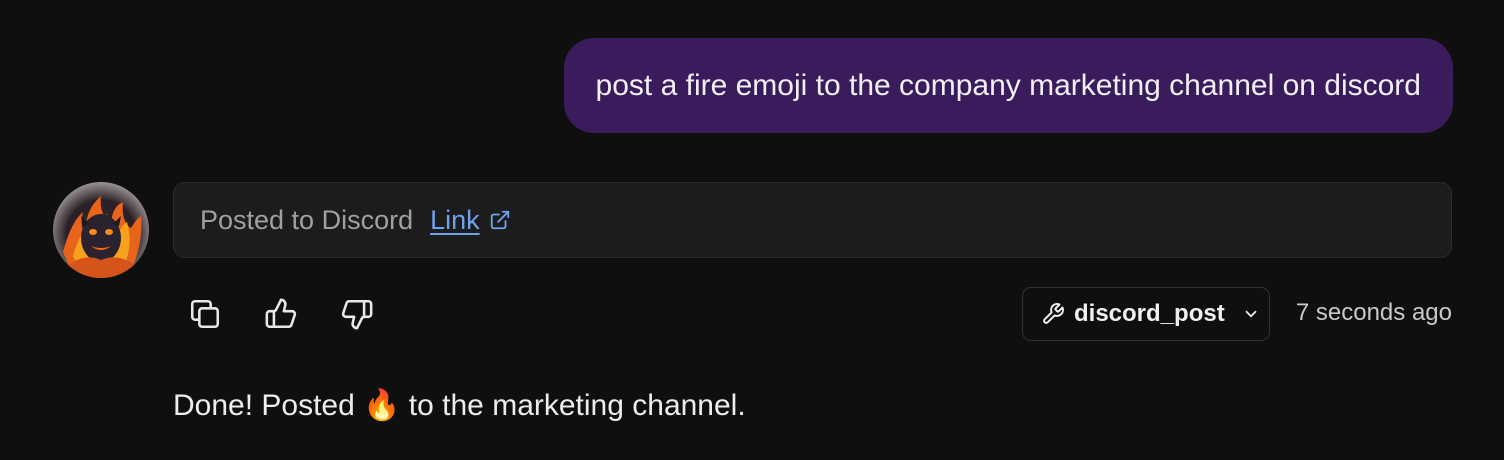  What do you see at coordinates (1149, 313) in the screenshot?
I see `tool-name-label: discord_post` at bounding box center [1149, 313].